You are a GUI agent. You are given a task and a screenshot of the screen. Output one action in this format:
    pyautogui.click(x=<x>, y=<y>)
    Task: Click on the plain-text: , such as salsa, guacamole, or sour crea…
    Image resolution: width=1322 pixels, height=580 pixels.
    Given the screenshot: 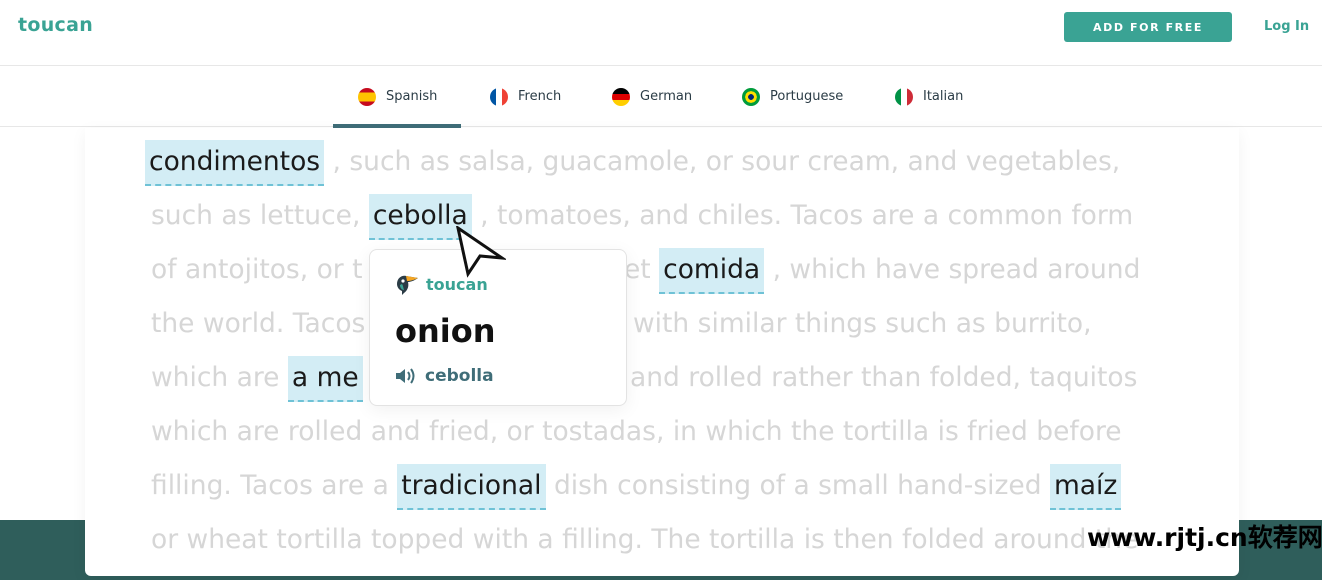 What is the action you would take?
    pyautogui.click(x=722, y=161)
    